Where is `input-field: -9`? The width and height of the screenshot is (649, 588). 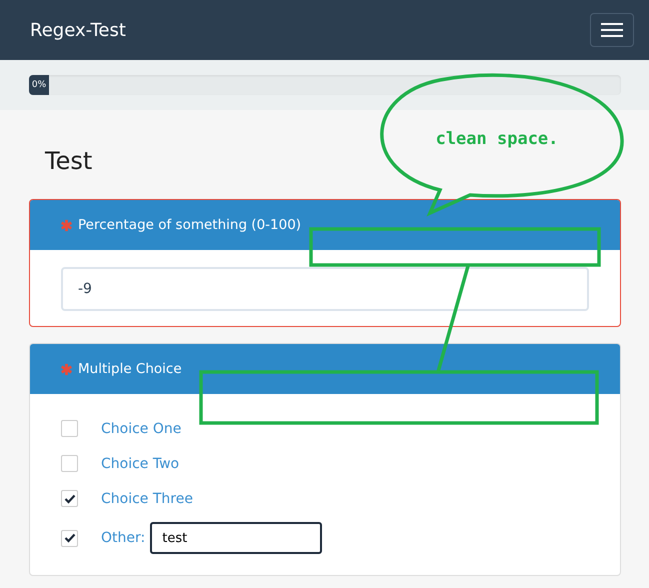 input-field: -9 is located at coordinates (325, 289).